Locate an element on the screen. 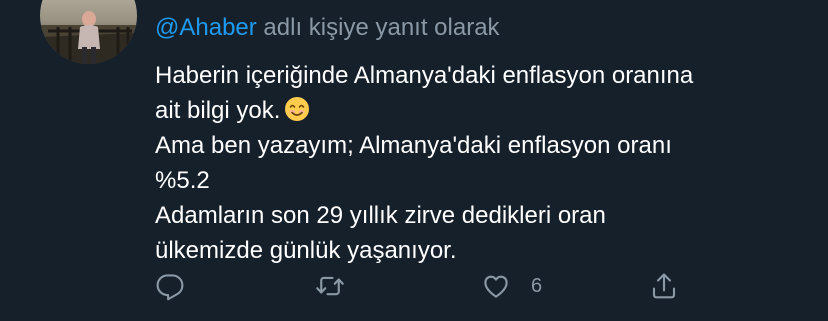 This screenshot has height=321, width=828. retweet-icon is located at coordinates (330, 286).